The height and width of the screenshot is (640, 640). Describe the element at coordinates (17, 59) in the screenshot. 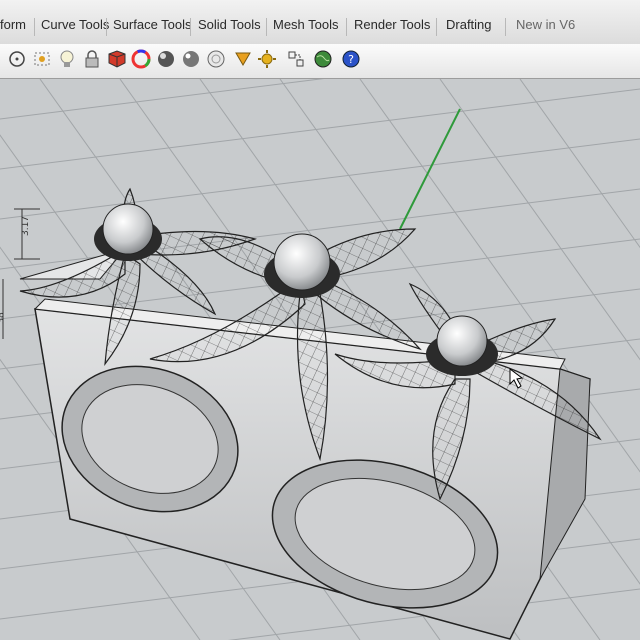

I see `circle-tool-icon` at that location.